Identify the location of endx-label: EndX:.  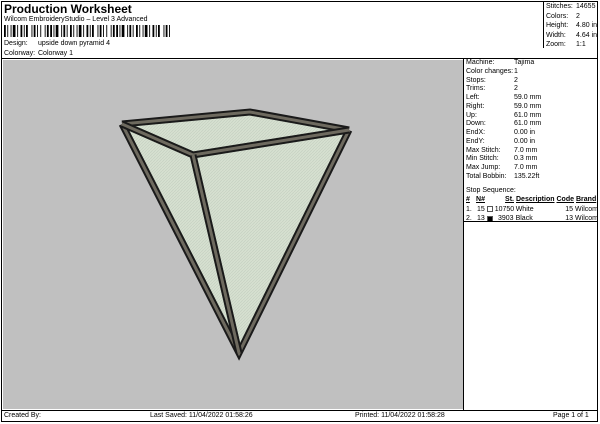
(476, 132).